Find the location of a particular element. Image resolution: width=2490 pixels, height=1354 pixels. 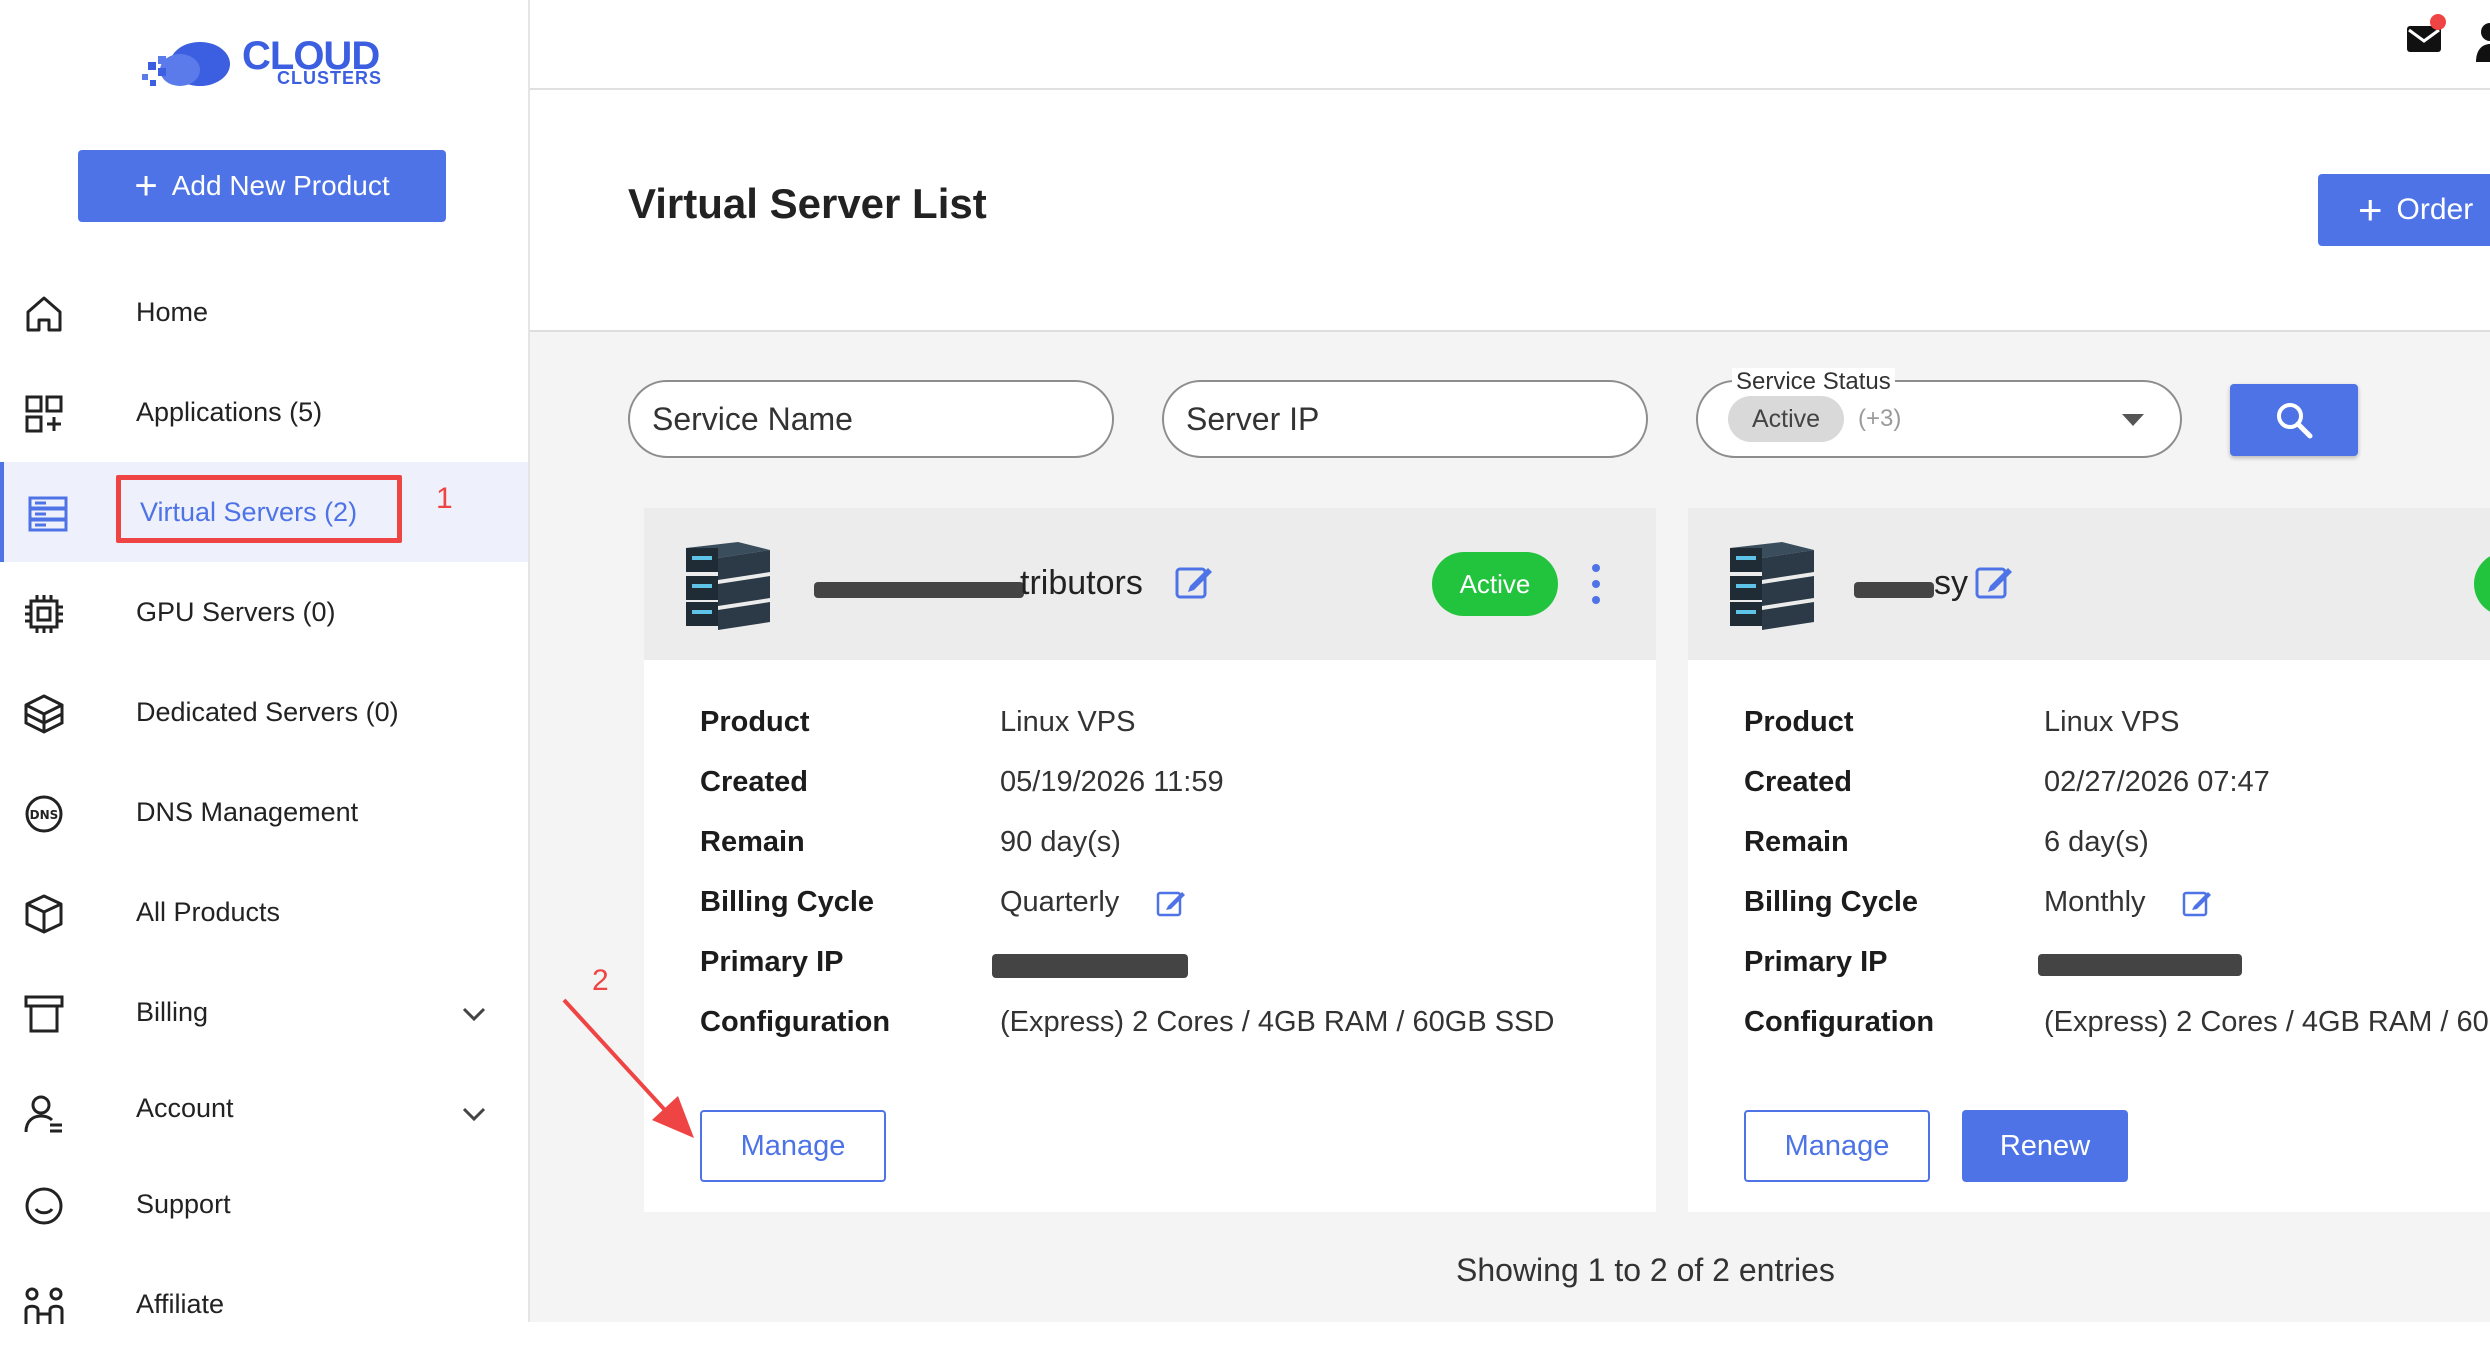

box-icon is located at coordinates (44, 914).